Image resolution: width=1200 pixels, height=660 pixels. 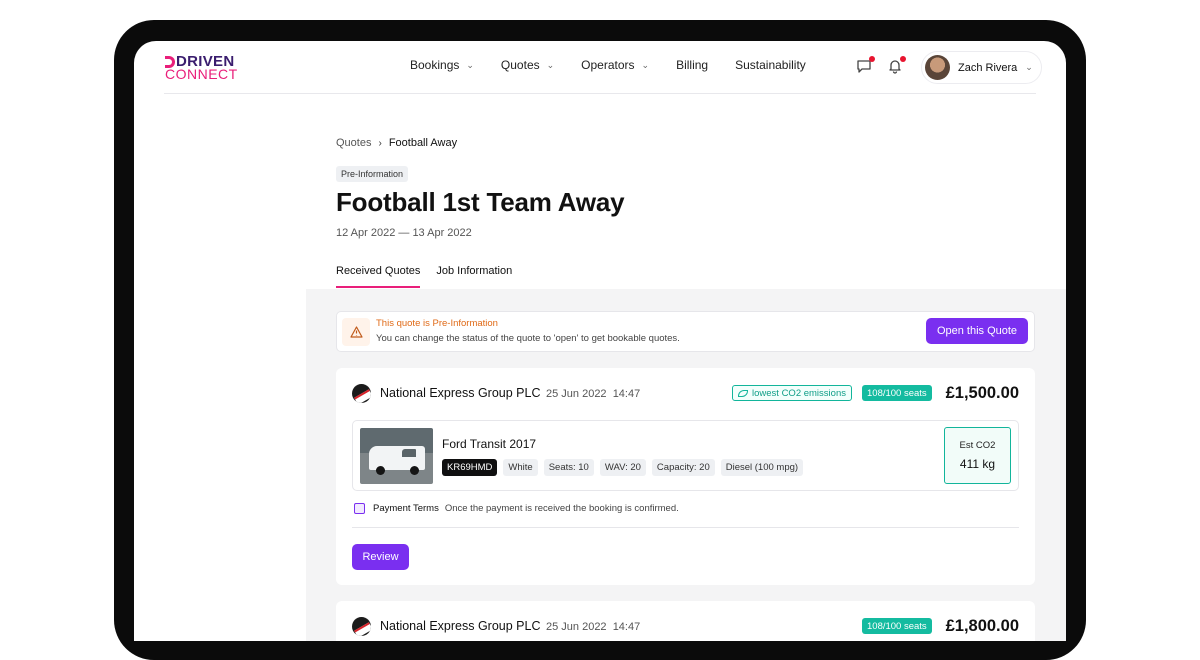 I want to click on nav-quotes: Quotes ⌄, so click(x=527, y=65).